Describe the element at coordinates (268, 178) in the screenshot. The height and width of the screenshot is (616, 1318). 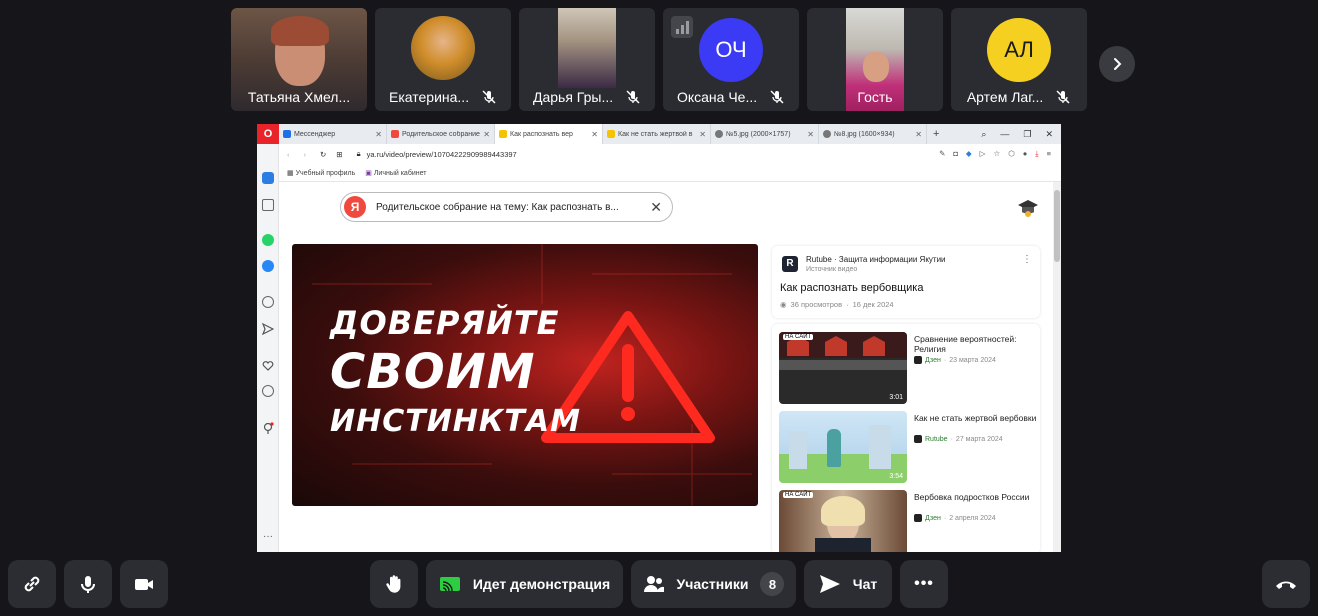
I see `home-sidebar-icon` at that location.